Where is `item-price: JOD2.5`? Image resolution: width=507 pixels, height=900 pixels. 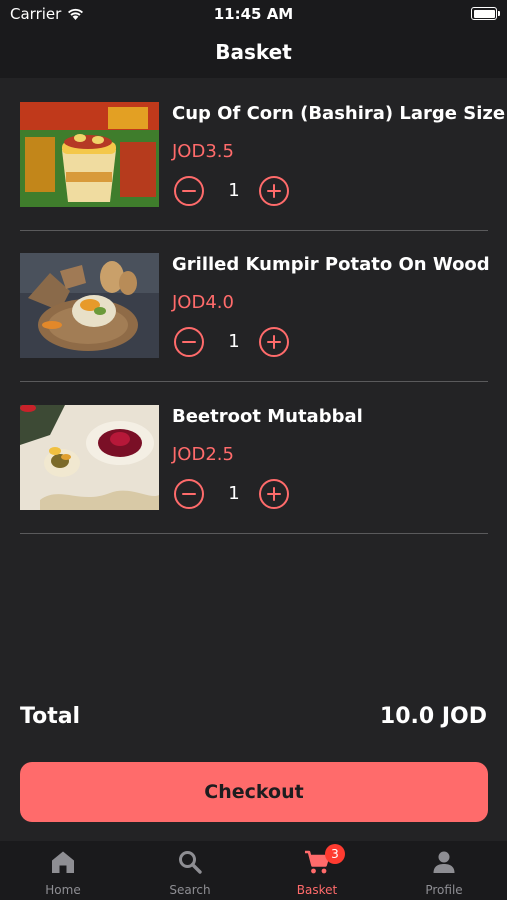 item-price: JOD2.5 is located at coordinates (203, 454).